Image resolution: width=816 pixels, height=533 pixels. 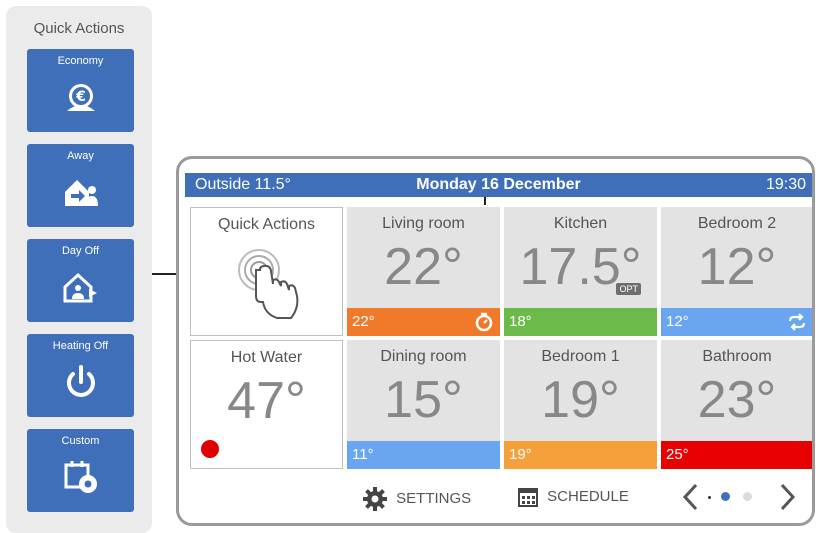 I want to click on settings-button: SETTINGS, so click(x=416, y=499).